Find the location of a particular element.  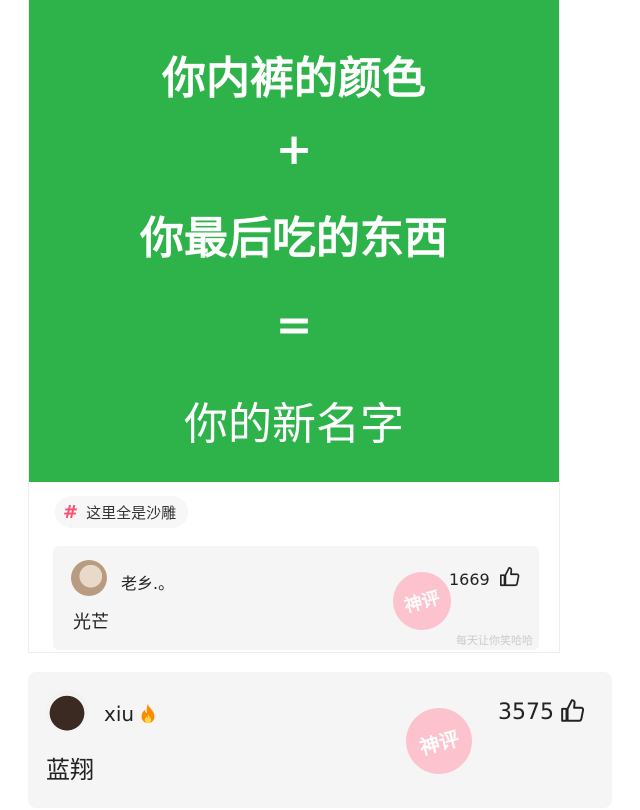

like-count: 1669 is located at coordinates (469, 579).